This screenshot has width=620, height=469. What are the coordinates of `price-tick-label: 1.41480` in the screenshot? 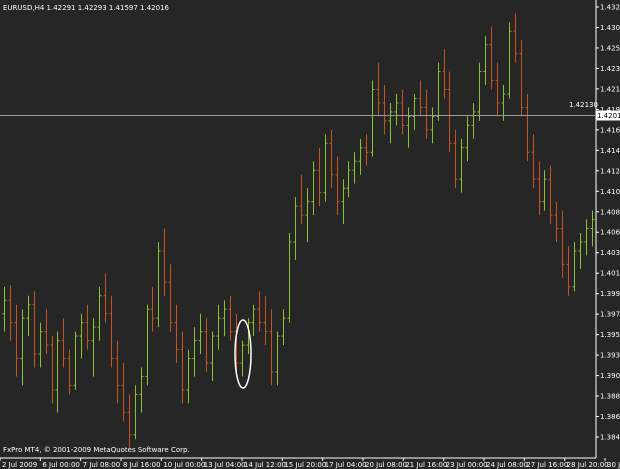 It's located at (610, 151).